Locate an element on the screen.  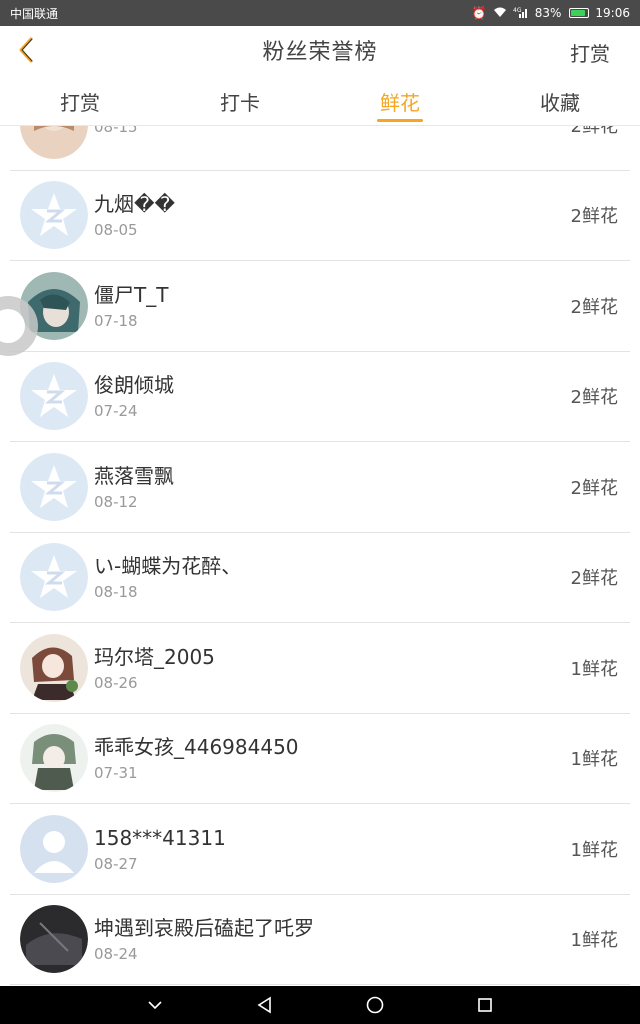
tab-indicator is located at coordinates (400, 120).